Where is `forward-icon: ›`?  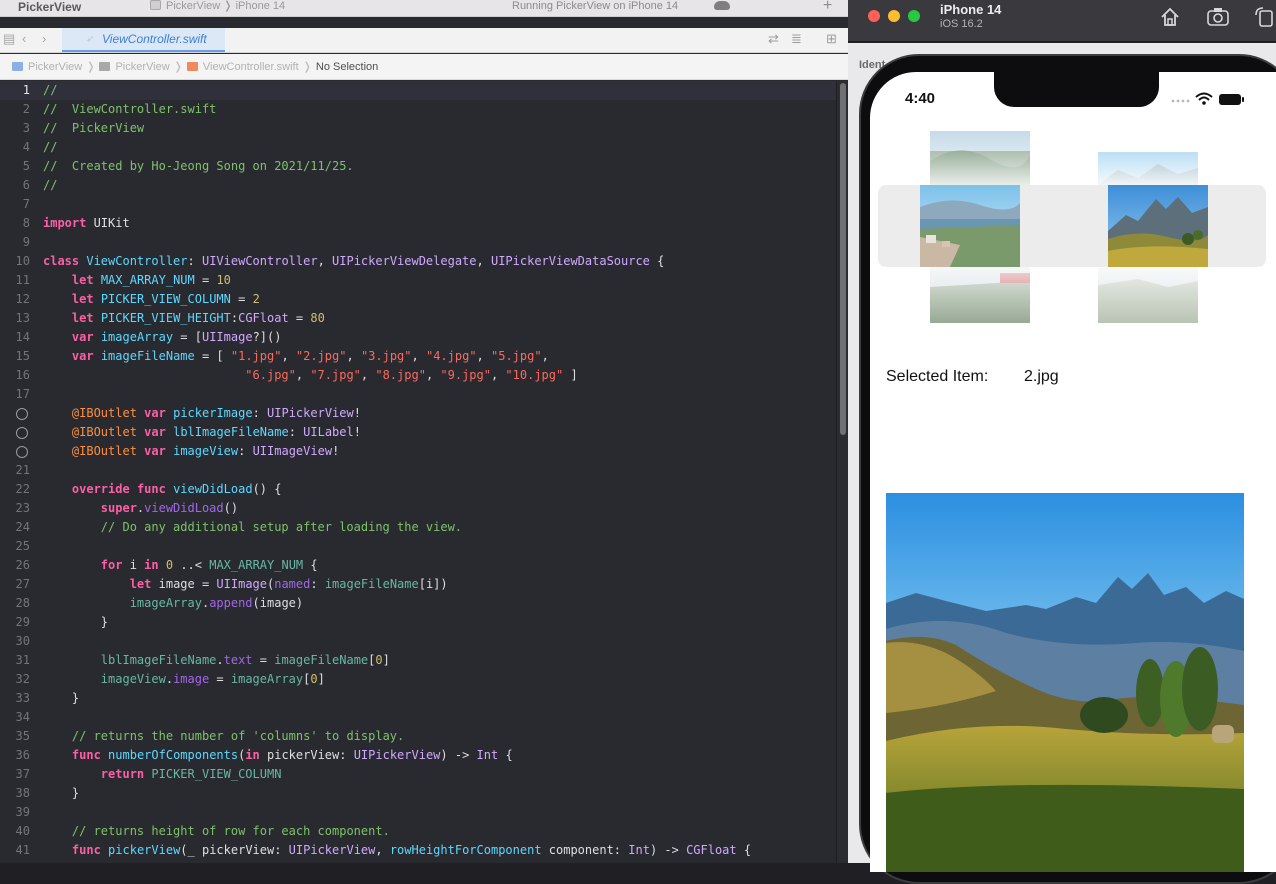 forward-icon: › is located at coordinates (44, 38).